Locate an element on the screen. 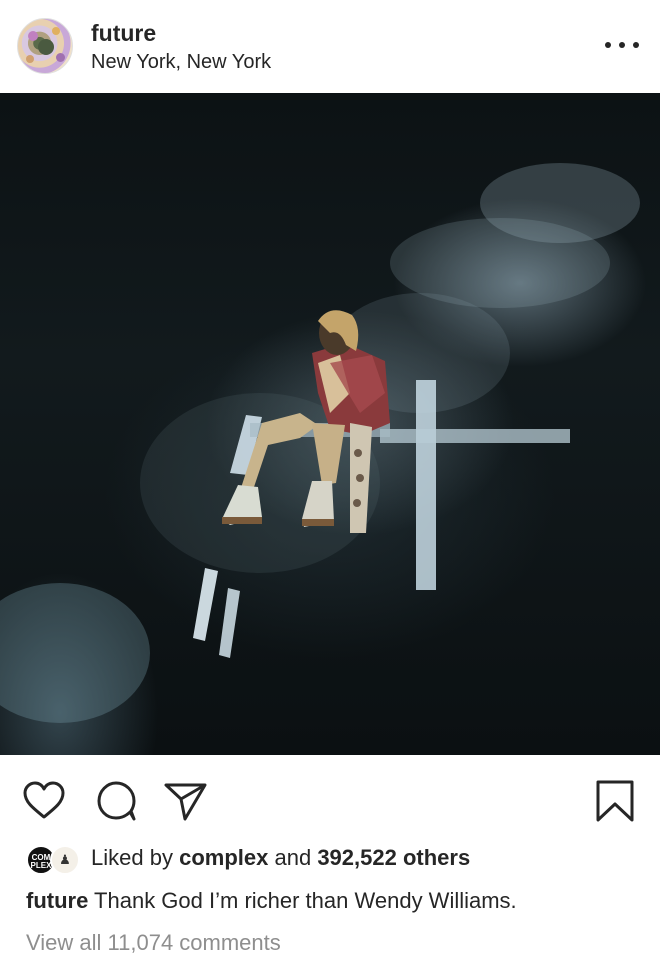 This screenshot has width=660, height=964. liker-avatars: COM PLEX ♟ is located at coordinates (54, 860).